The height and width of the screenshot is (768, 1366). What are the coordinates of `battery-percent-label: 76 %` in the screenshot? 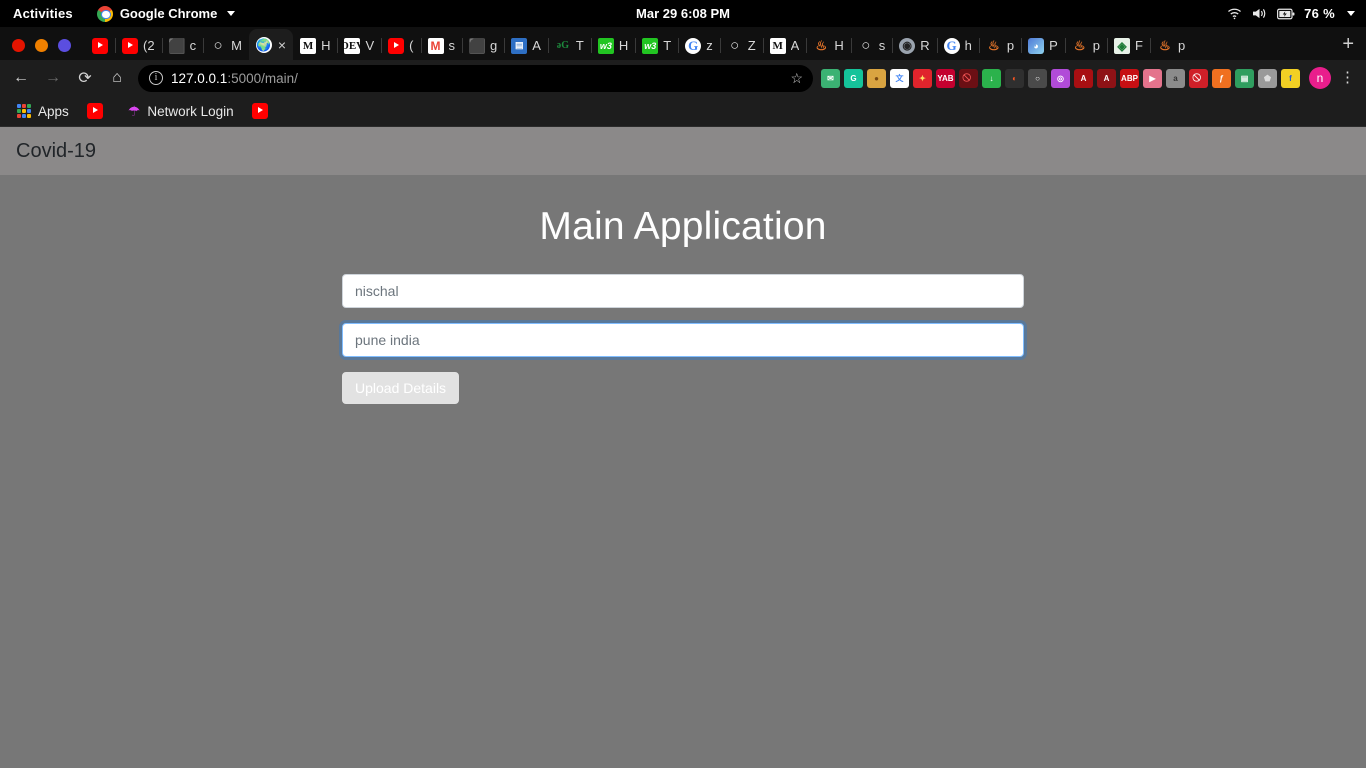 It's located at (1319, 13).